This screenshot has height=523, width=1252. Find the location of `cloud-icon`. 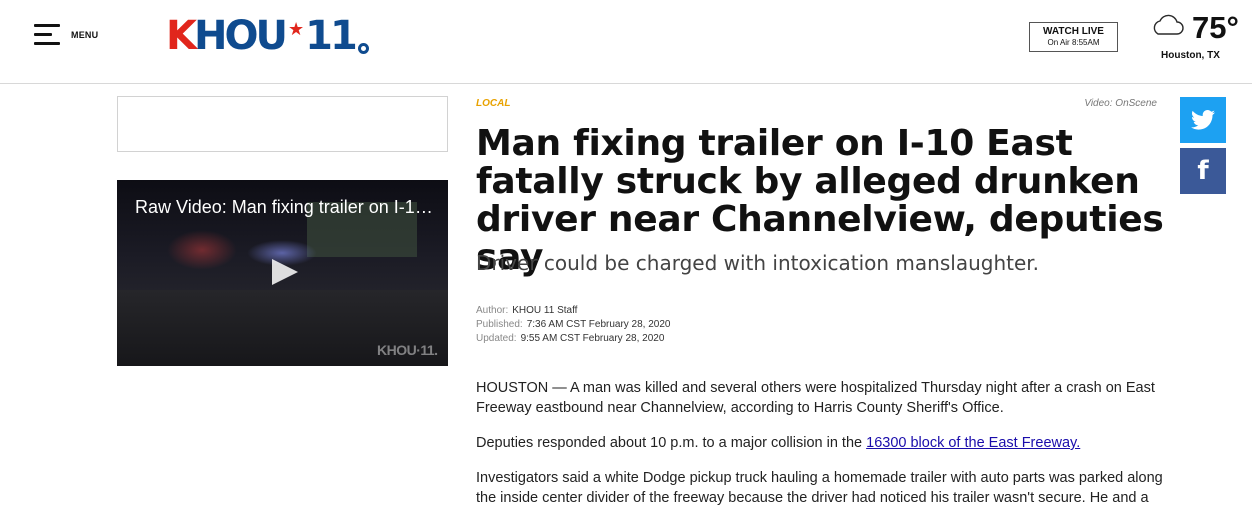

cloud-icon is located at coordinates (1168, 24).